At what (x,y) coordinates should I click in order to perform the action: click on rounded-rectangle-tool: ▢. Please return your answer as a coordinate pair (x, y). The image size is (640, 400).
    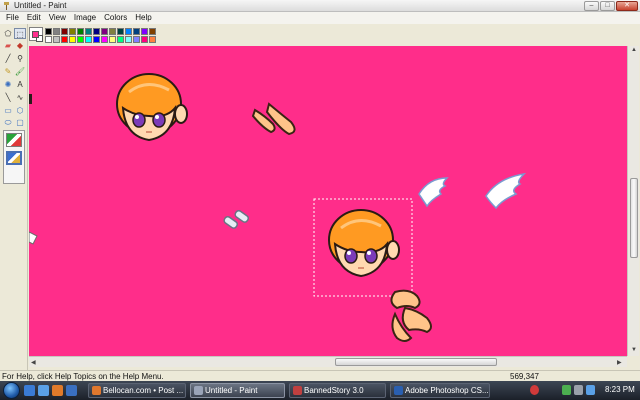
    Looking at the image, I should click on (20, 122).